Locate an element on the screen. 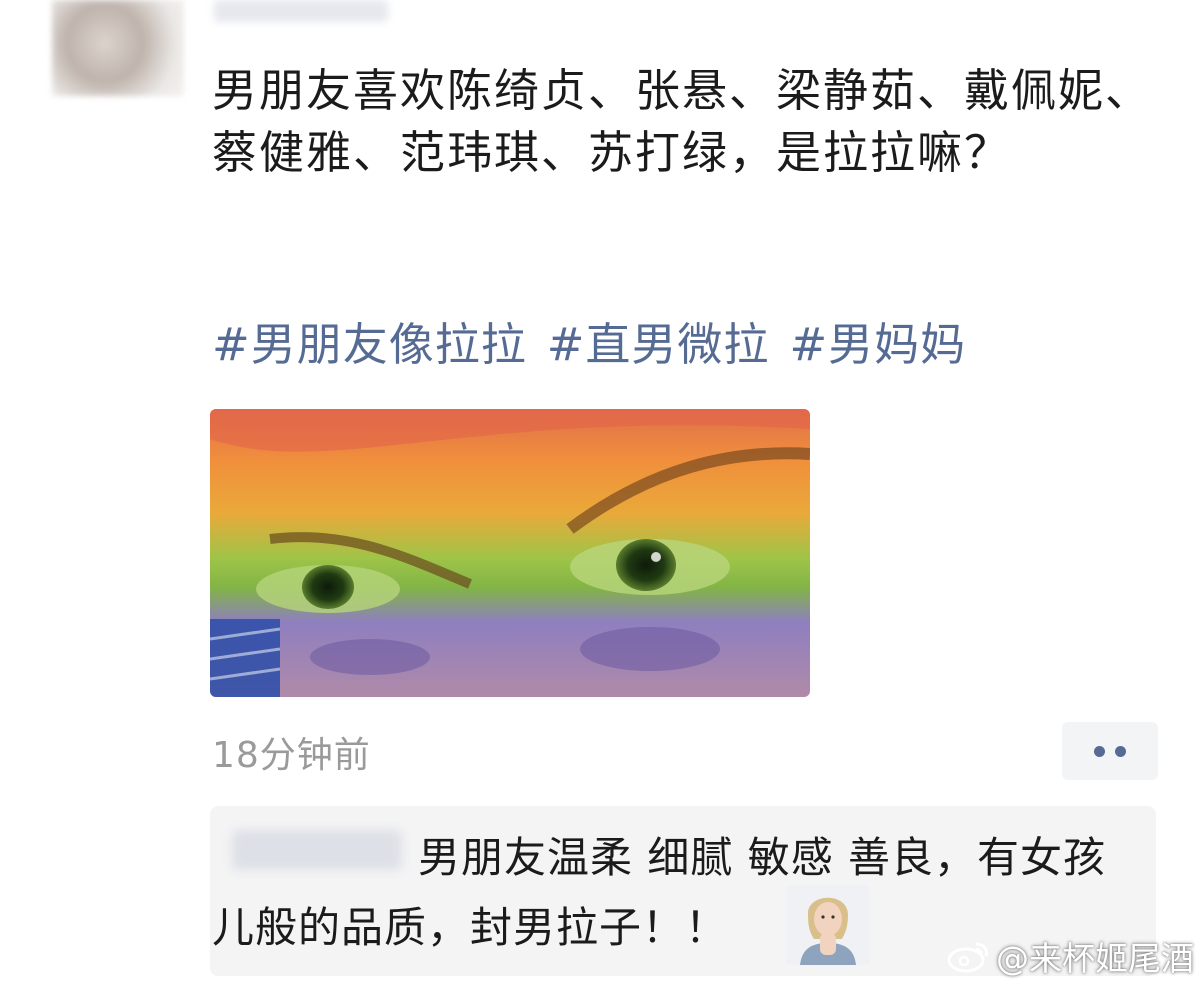 The width and height of the screenshot is (1196, 984). hashtag-link: #男朋友像拉拉 is located at coordinates (369, 345).